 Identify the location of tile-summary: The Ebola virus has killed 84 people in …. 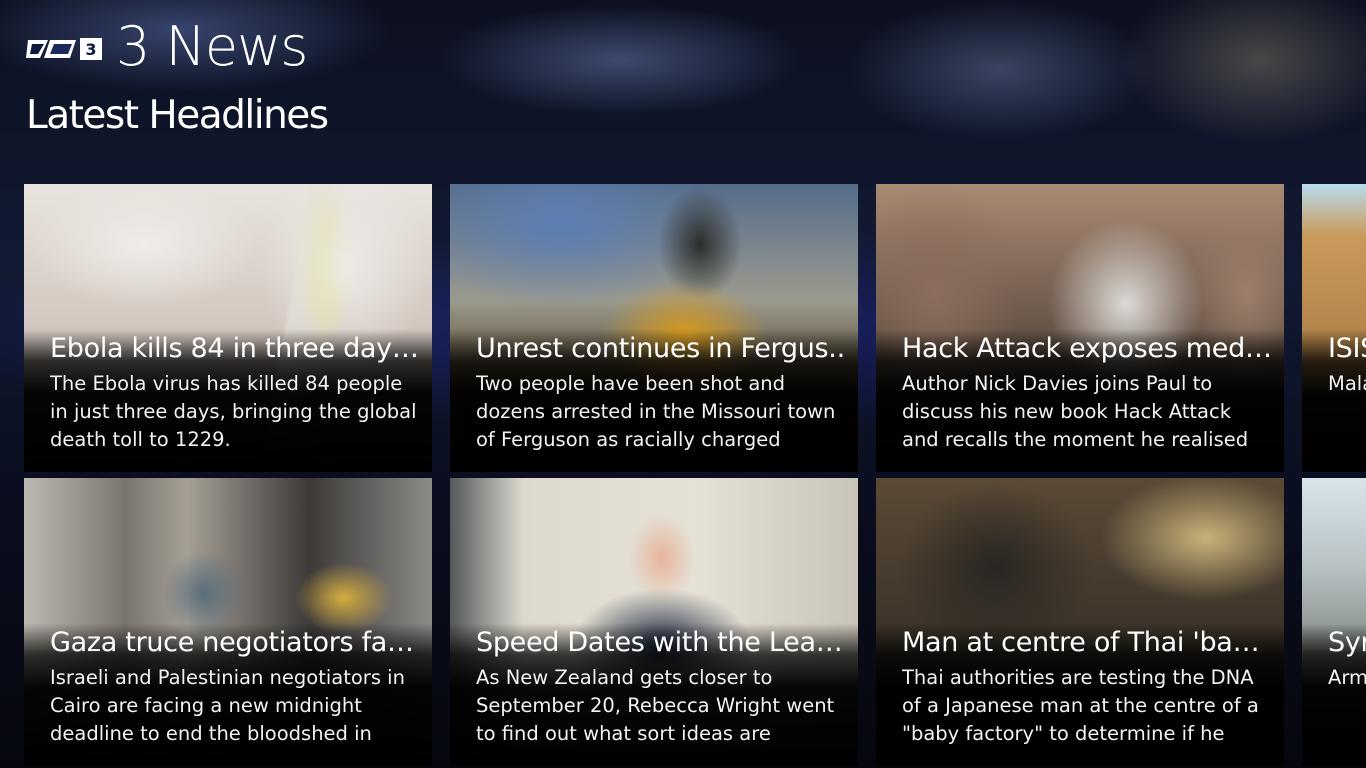
(233, 411).